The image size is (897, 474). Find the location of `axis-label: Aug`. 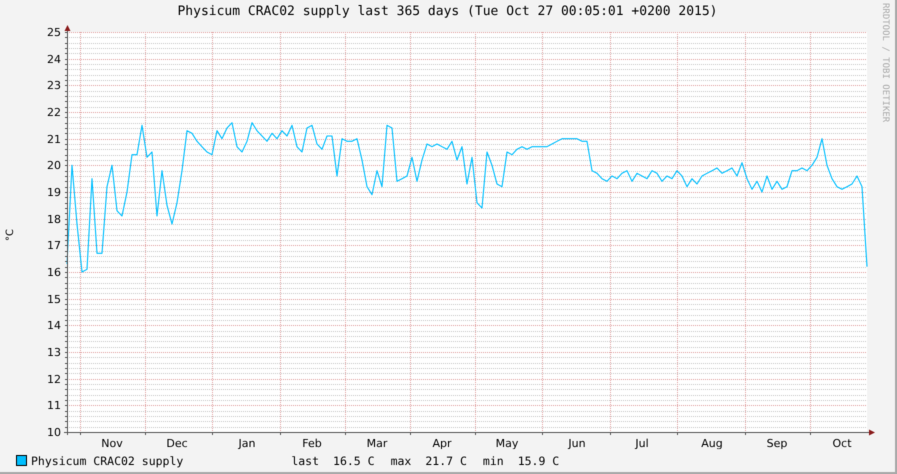

axis-label: Aug is located at coordinates (712, 443).